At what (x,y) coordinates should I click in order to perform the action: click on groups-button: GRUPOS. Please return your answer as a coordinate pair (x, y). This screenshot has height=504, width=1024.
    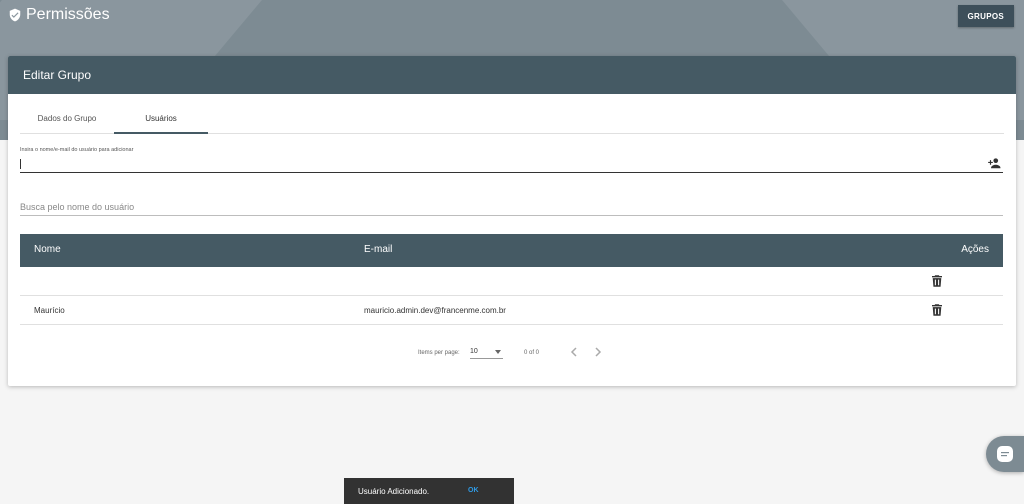
    Looking at the image, I should click on (985, 16).